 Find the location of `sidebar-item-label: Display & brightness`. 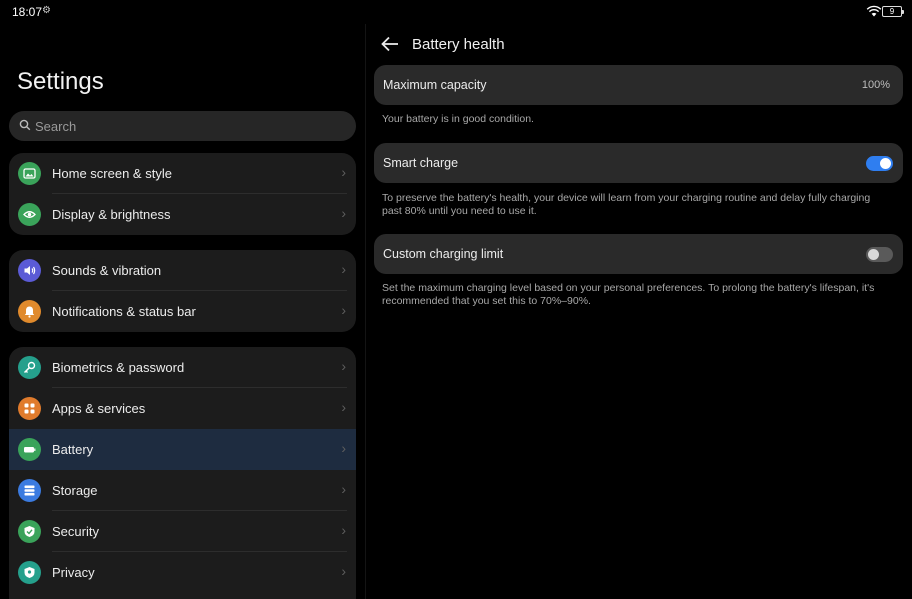

sidebar-item-label: Display & brightness is located at coordinates (111, 214).